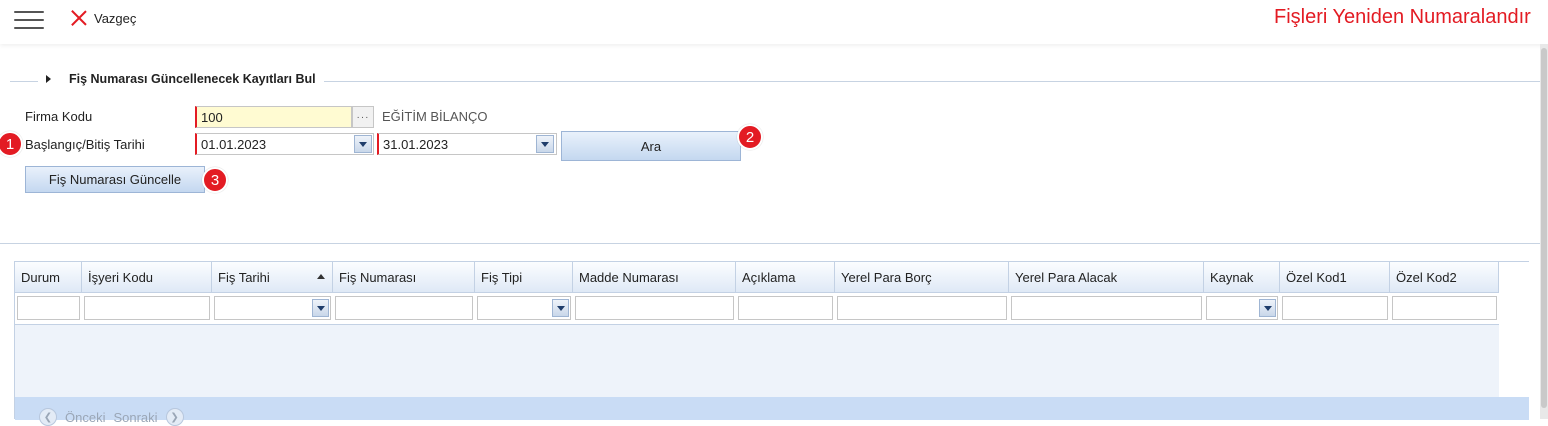 This screenshot has height=426, width=1548. Describe the element at coordinates (1444, 277) in the screenshot. I see `column-header-ozel-kod2: Özel Kod2` at that location.